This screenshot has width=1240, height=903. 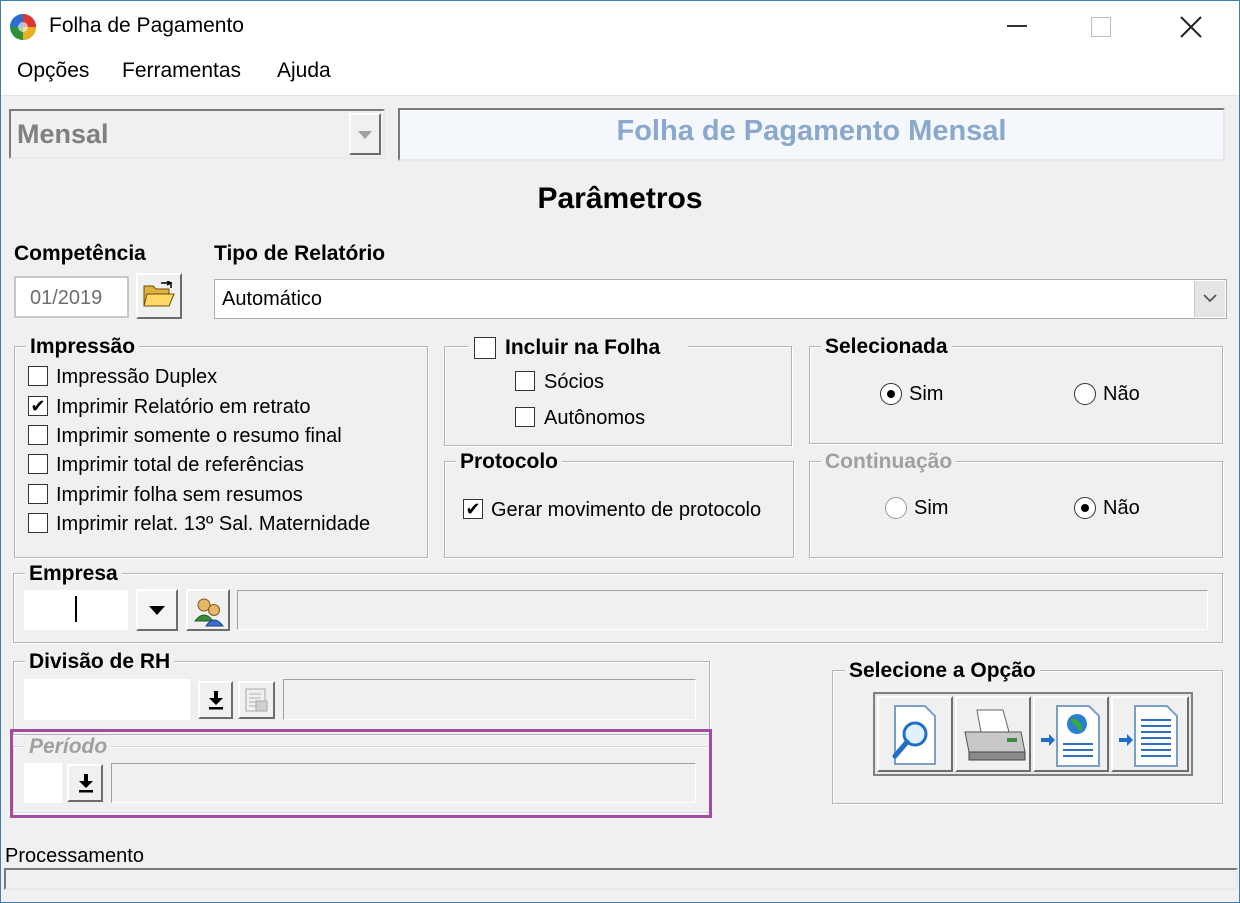 I want to click on selecionada-nao-radio, so click(x=1085, y=394).